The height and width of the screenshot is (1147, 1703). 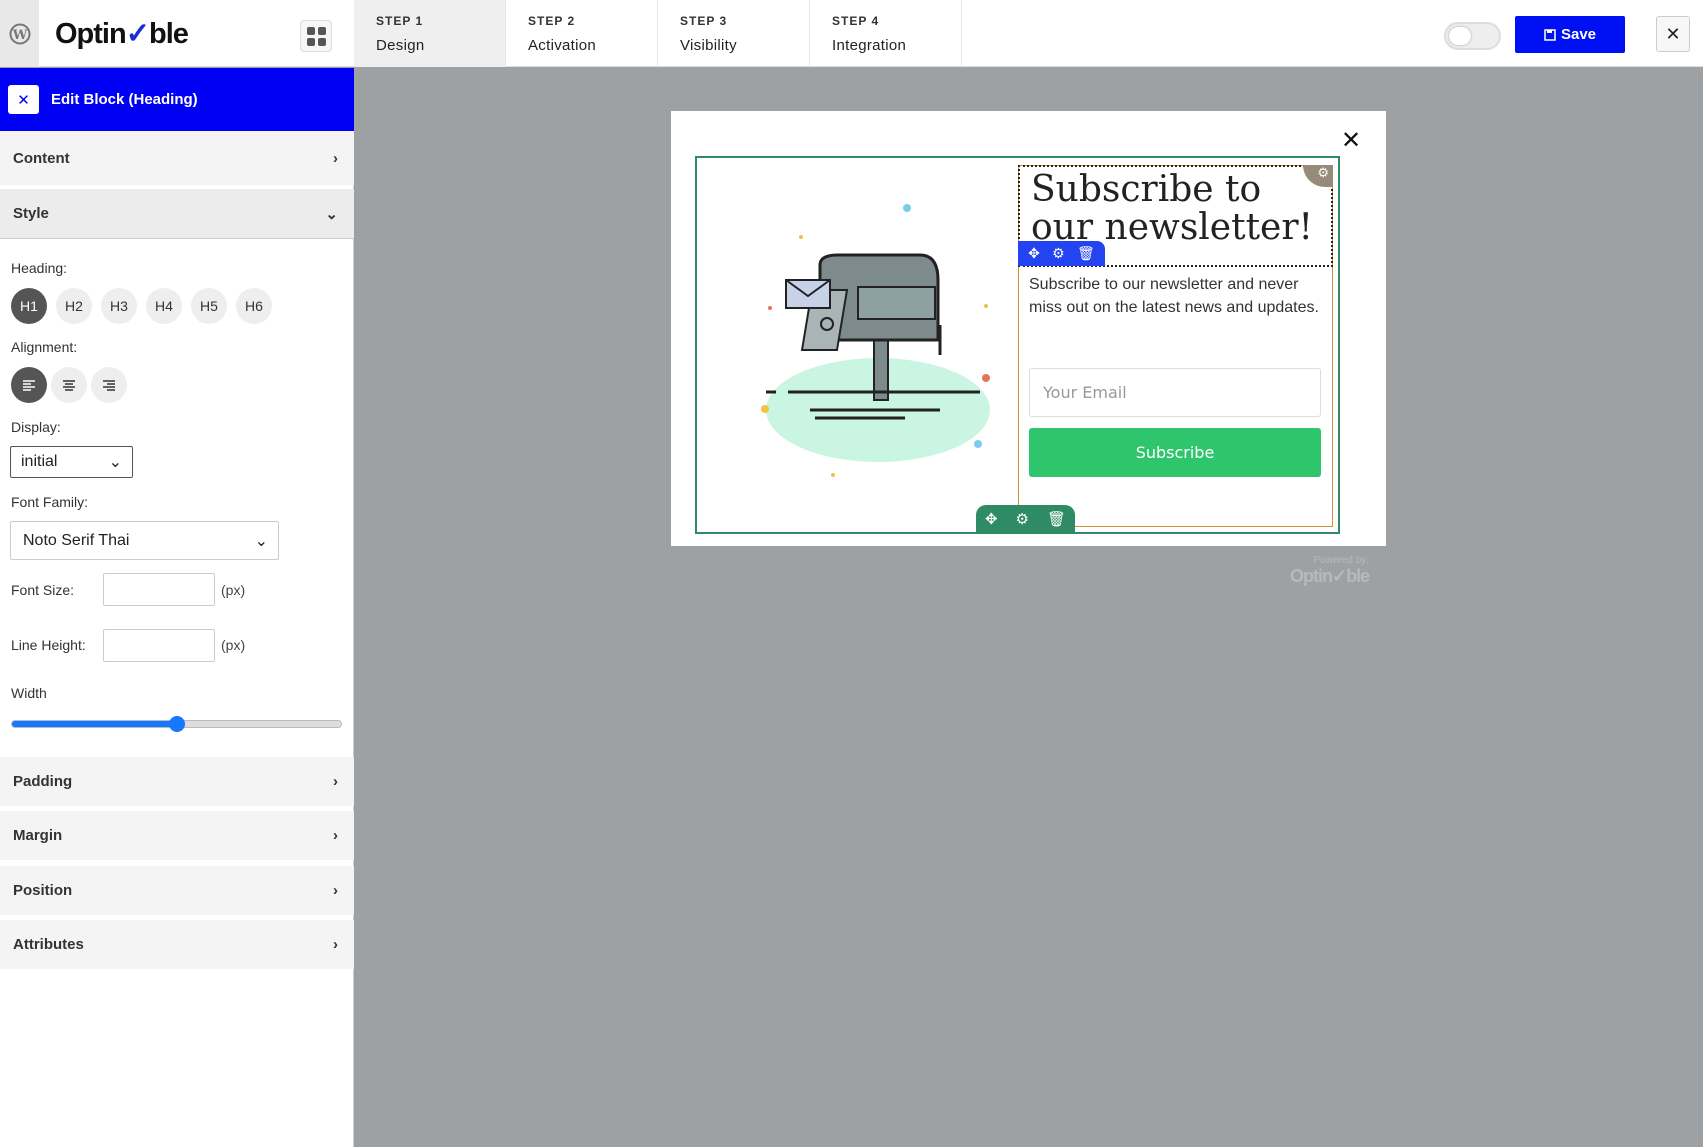 I want to click on save-icon, so click(x=1550, y=34).